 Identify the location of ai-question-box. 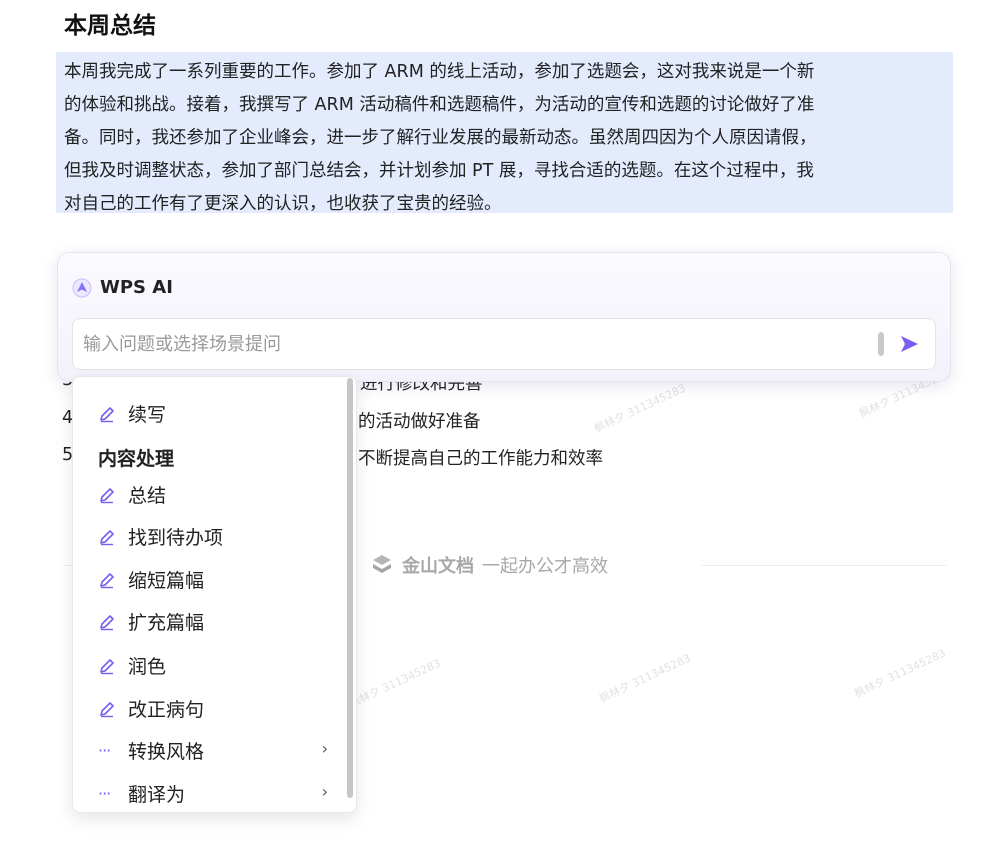
(504, 344).